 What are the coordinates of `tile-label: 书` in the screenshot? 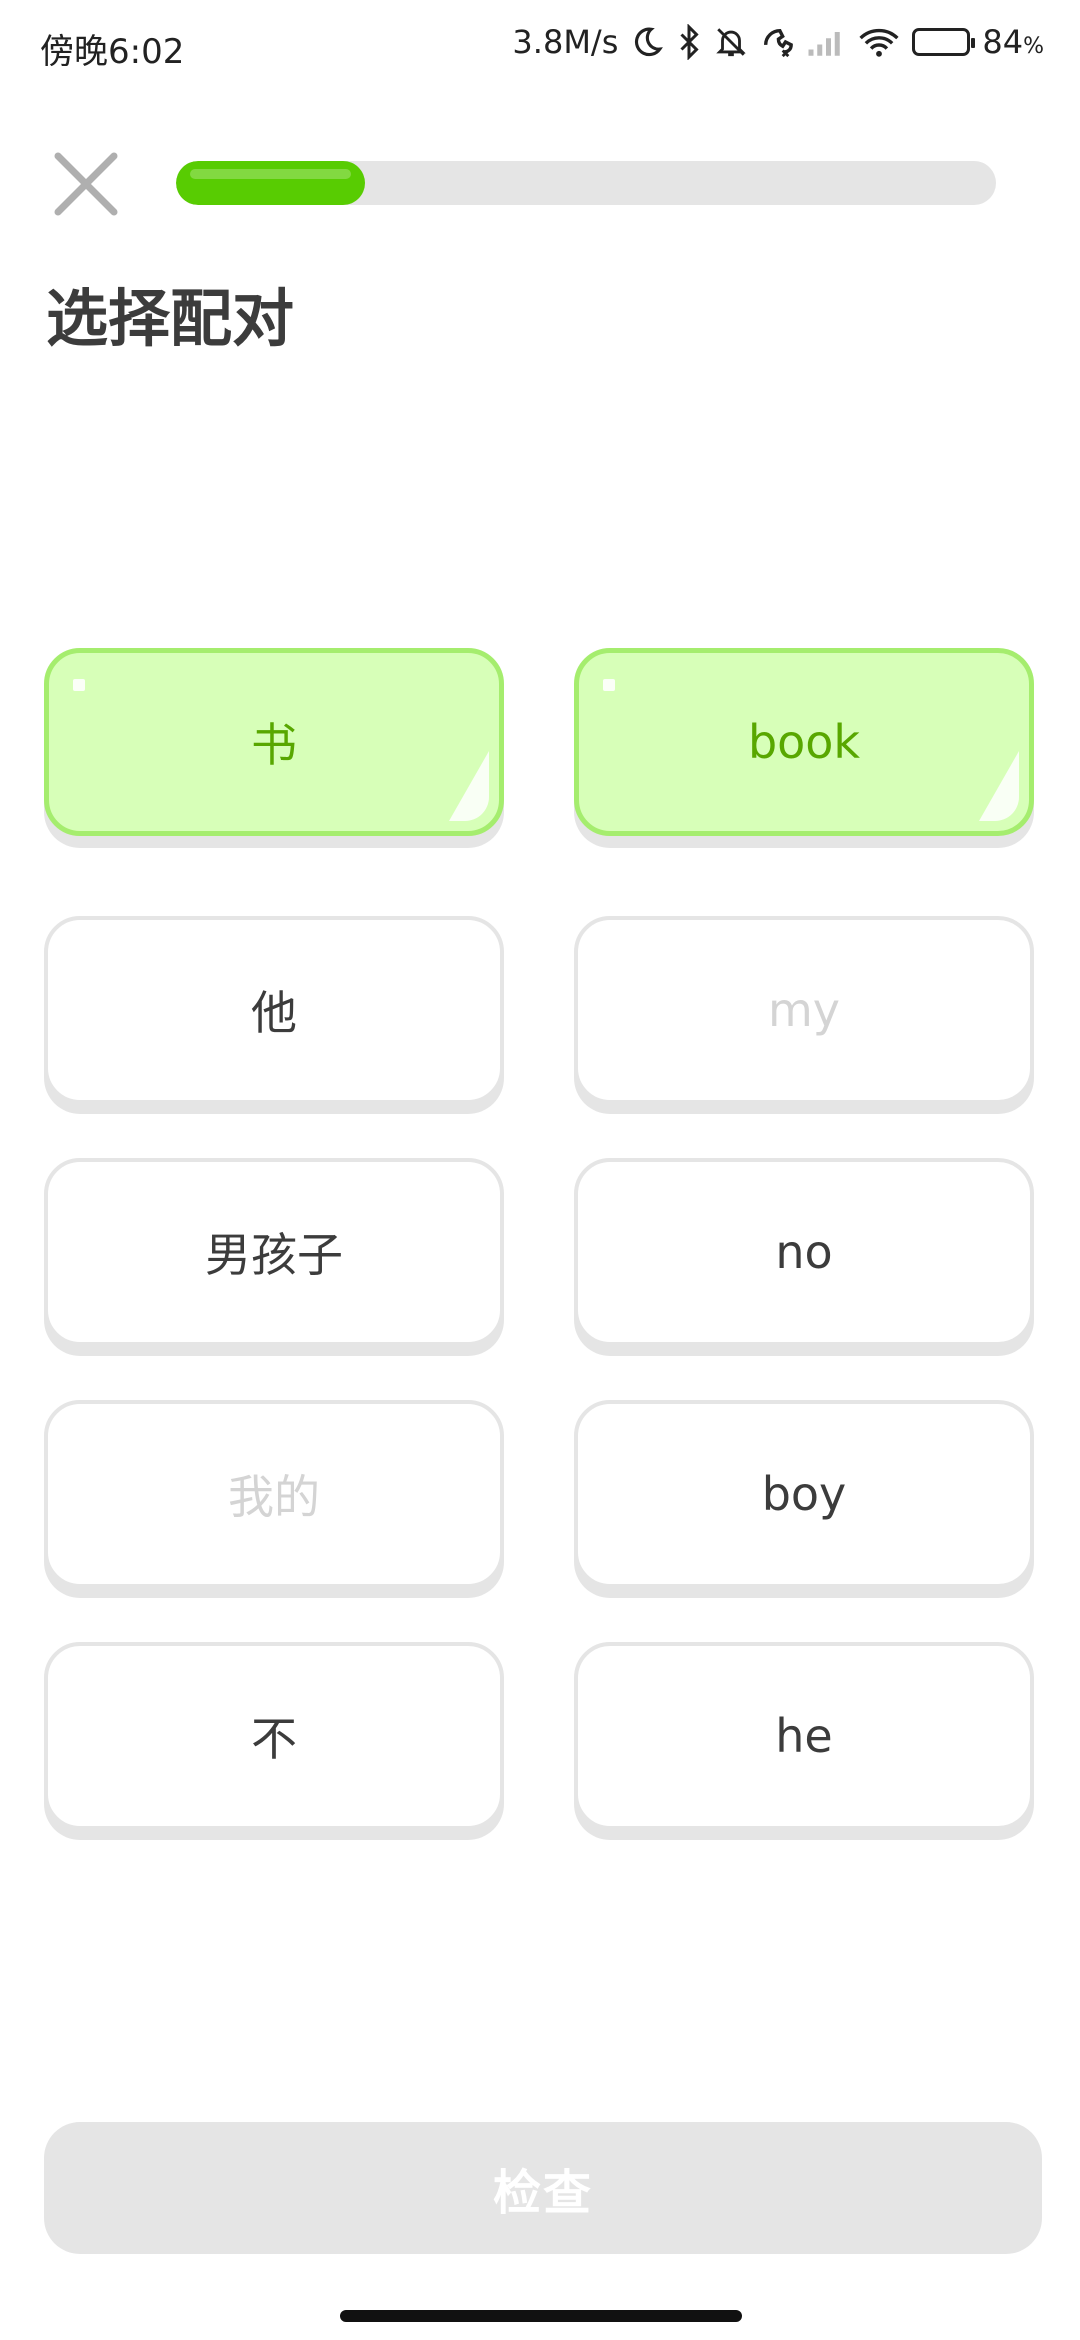 It's located at (274, 745).